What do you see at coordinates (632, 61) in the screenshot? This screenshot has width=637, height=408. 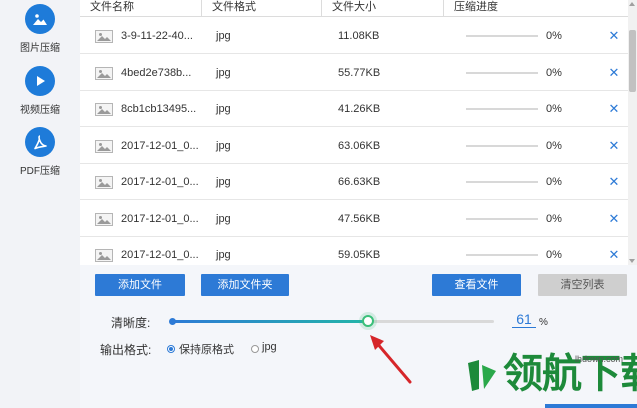 I see `scroll-thumb` at bounding box center [632, 61].